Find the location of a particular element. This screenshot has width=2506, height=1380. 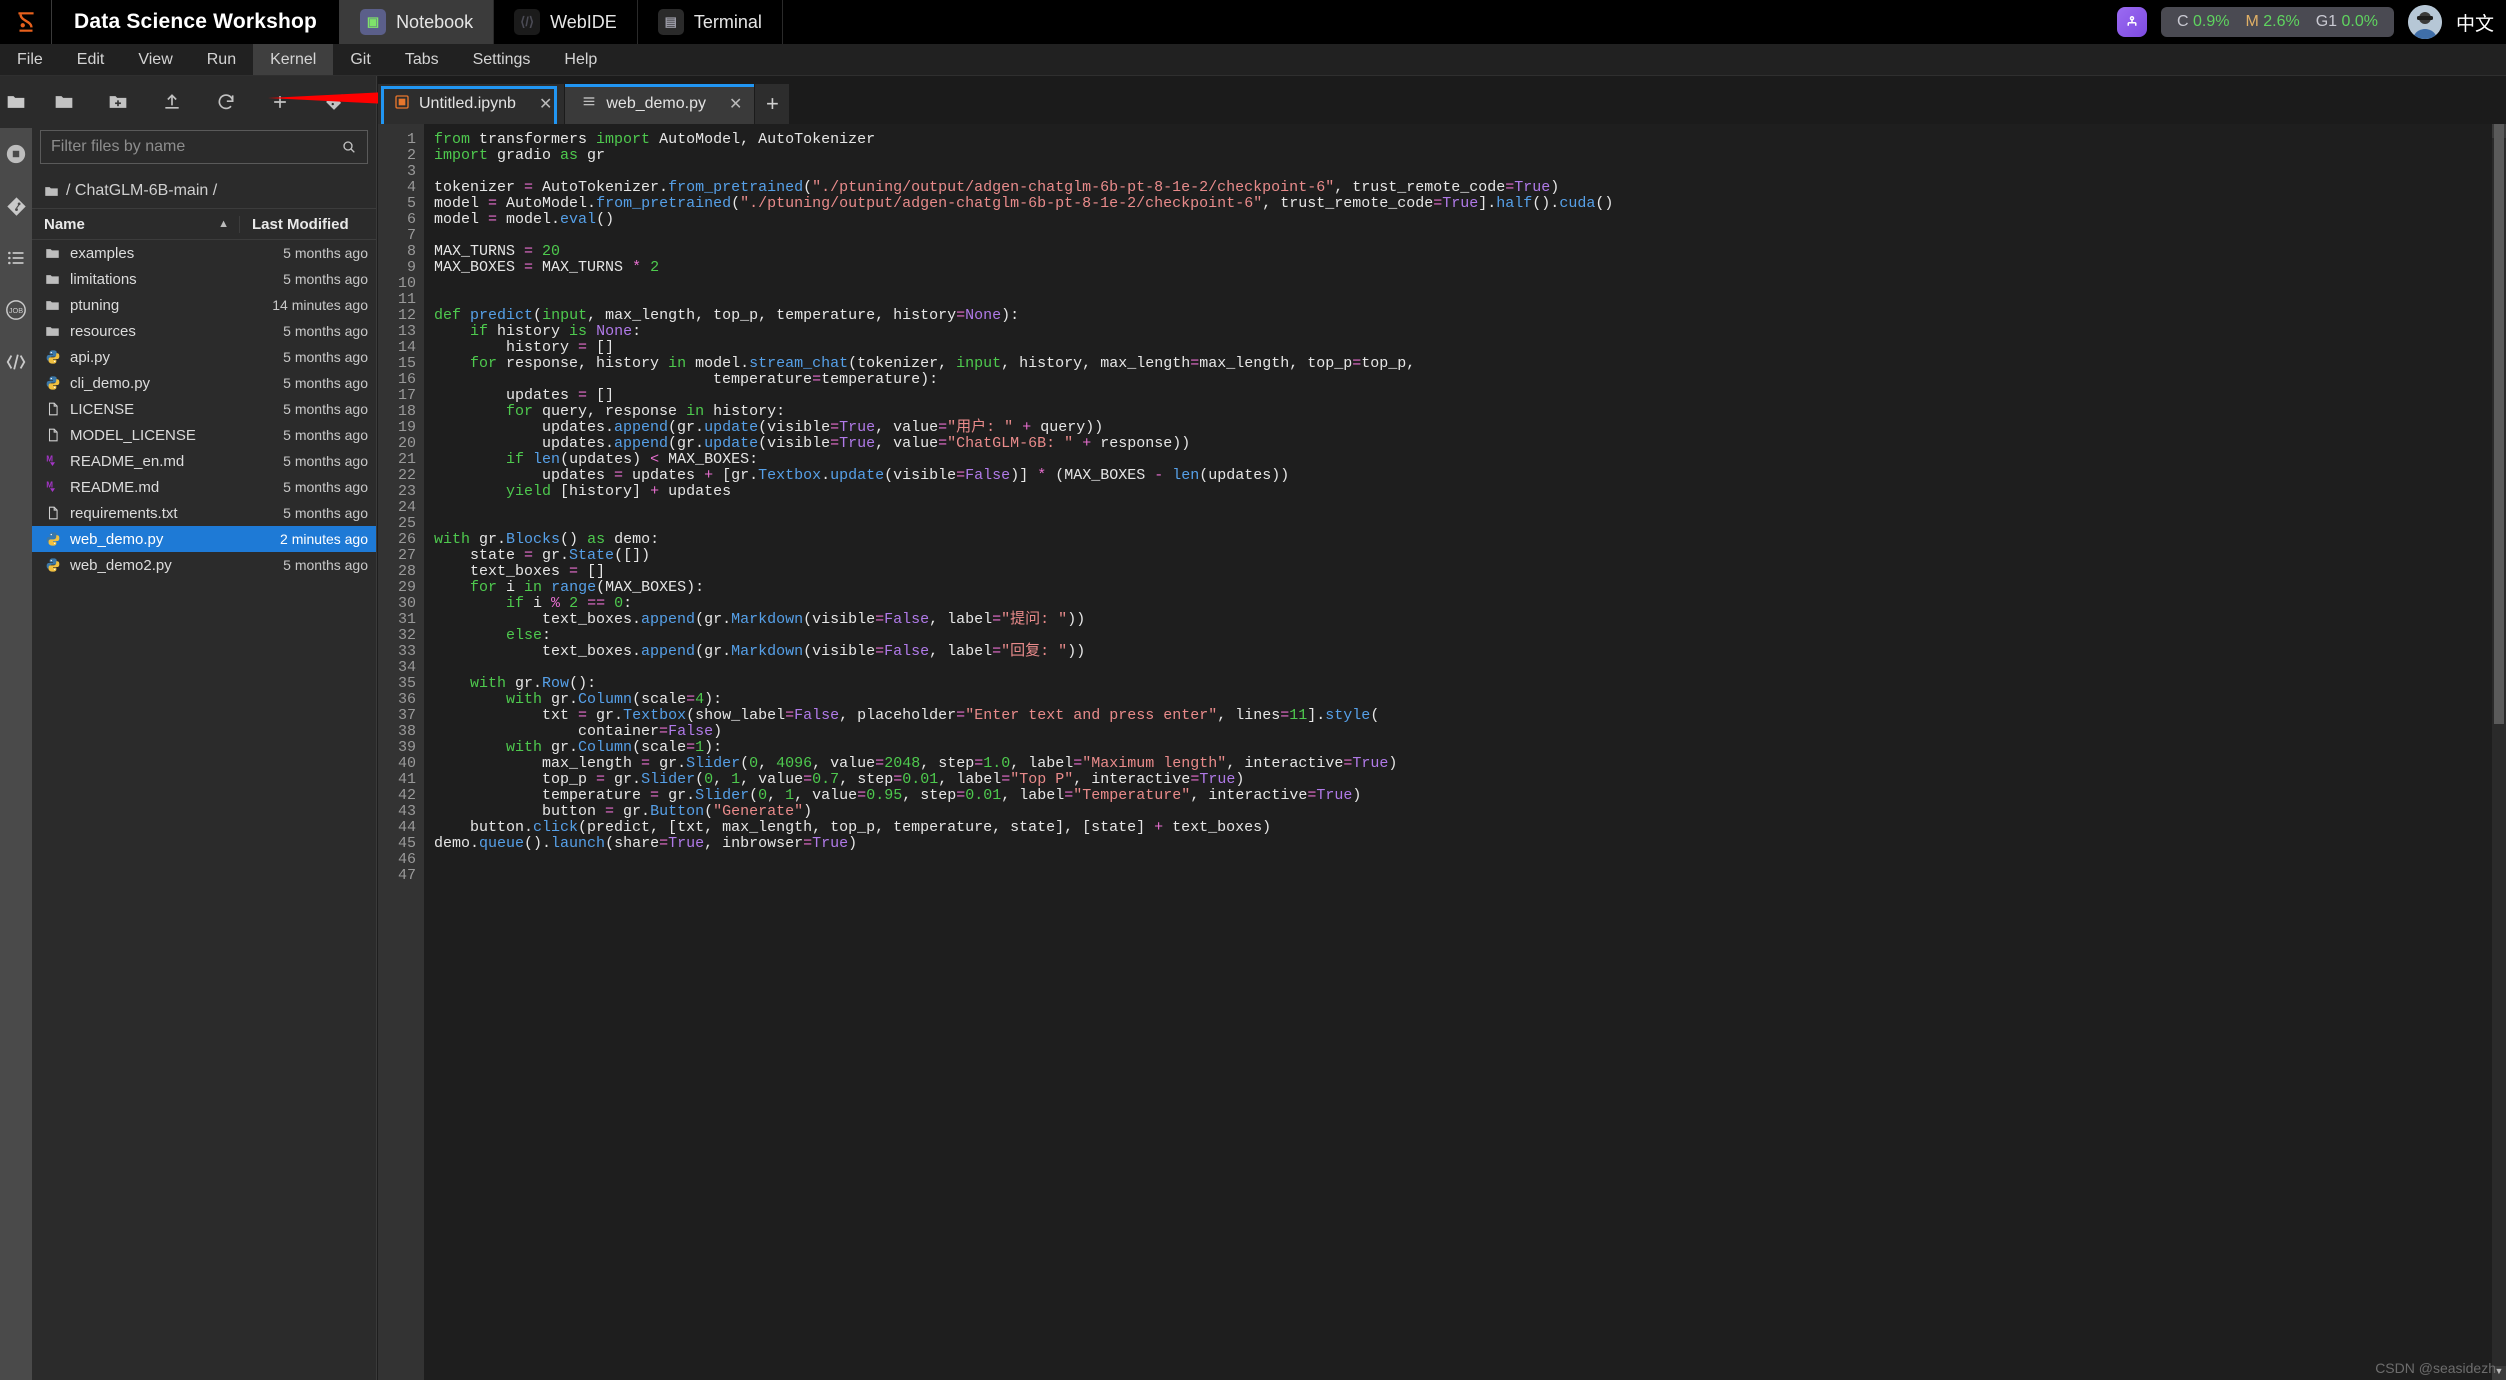

sidebar-item-extensions is located at coordinates (16, 362).